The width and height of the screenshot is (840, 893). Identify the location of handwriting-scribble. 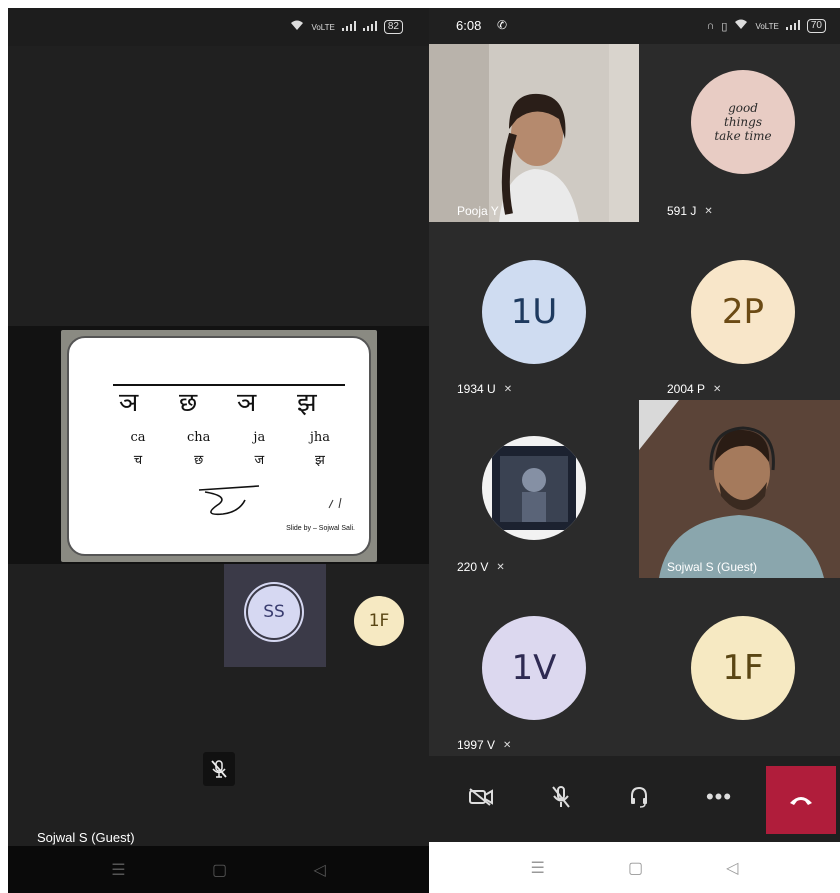
(270, 500).